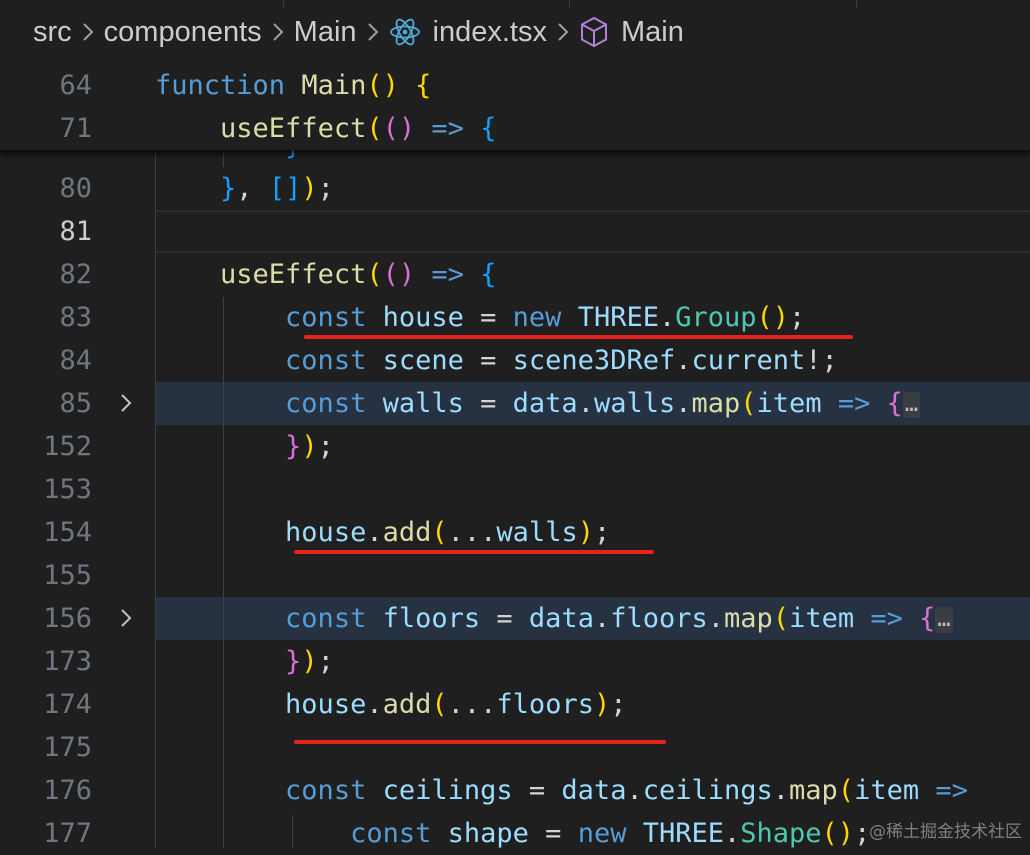 The width and height of the screenshot is (1030, 855). I want to click on code-text: const scene = scene3DRef.current!;, so click(496, 360).